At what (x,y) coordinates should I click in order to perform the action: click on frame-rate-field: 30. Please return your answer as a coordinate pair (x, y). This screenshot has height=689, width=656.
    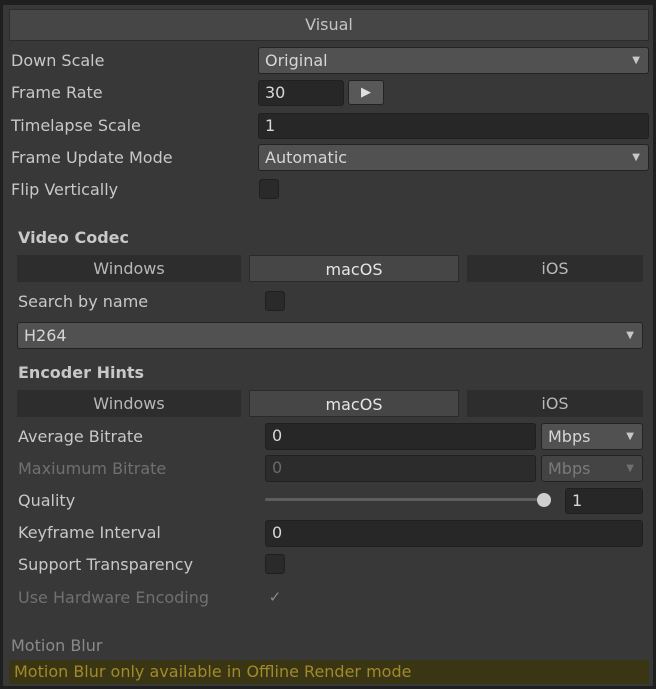
    Looking at the image, I should click on (301, 93).